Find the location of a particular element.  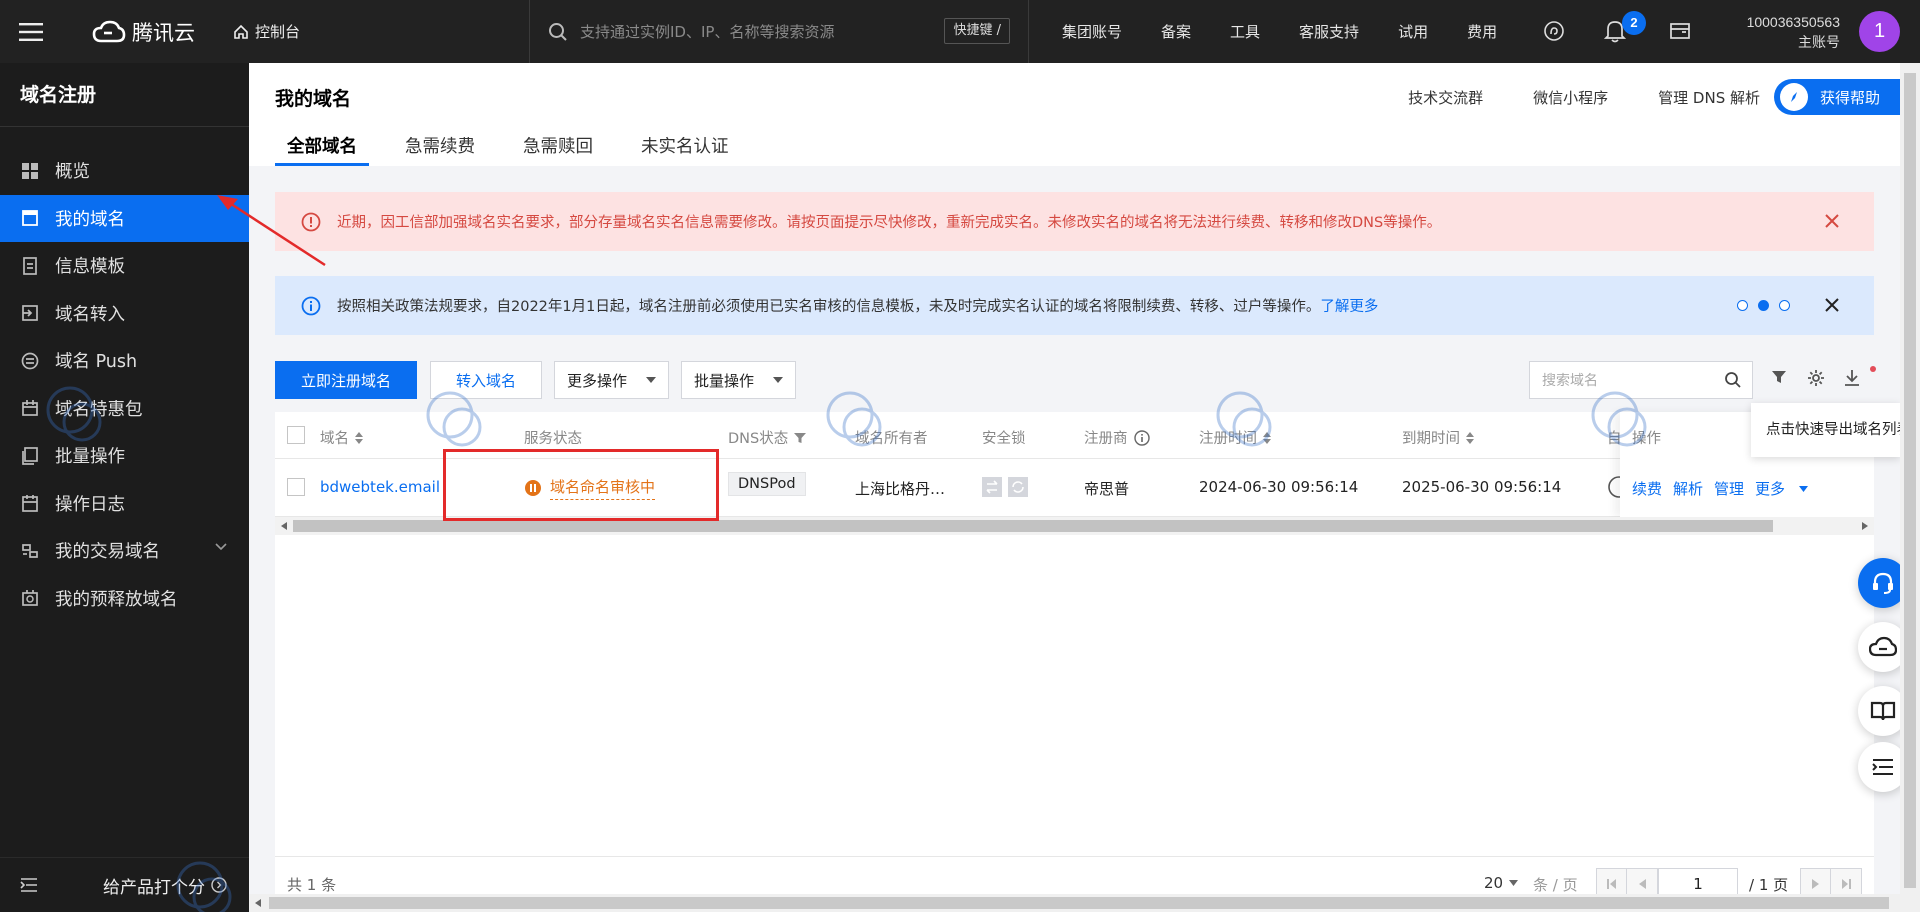

col-domain-label: 域名 is located at coordinates (334, 439).